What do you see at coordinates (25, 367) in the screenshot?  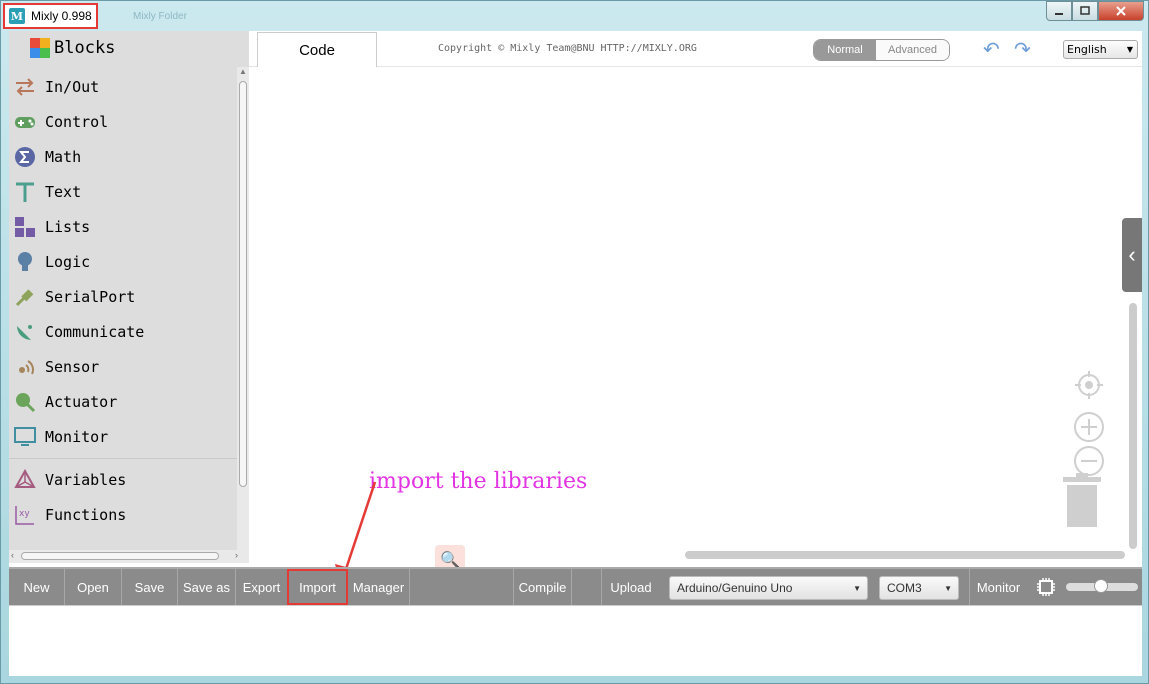 I see `sensor-waves-icon` at bounding box center [25, 367].